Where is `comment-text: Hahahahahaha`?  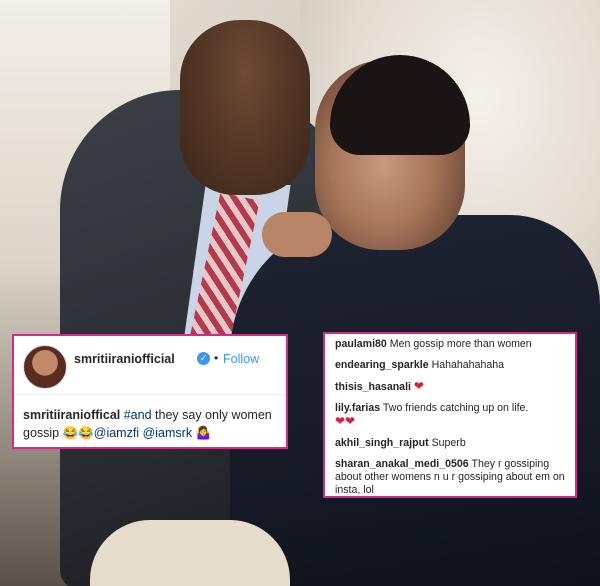
comment-text: Hahahahahaha is located at coordinates (468, 365).